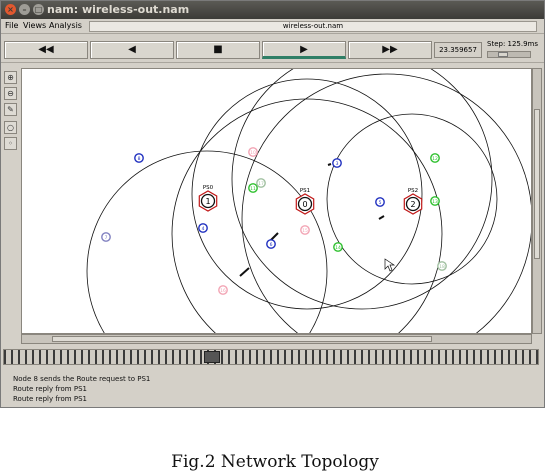  I want to click on node-label: 15, so click(305, 231).